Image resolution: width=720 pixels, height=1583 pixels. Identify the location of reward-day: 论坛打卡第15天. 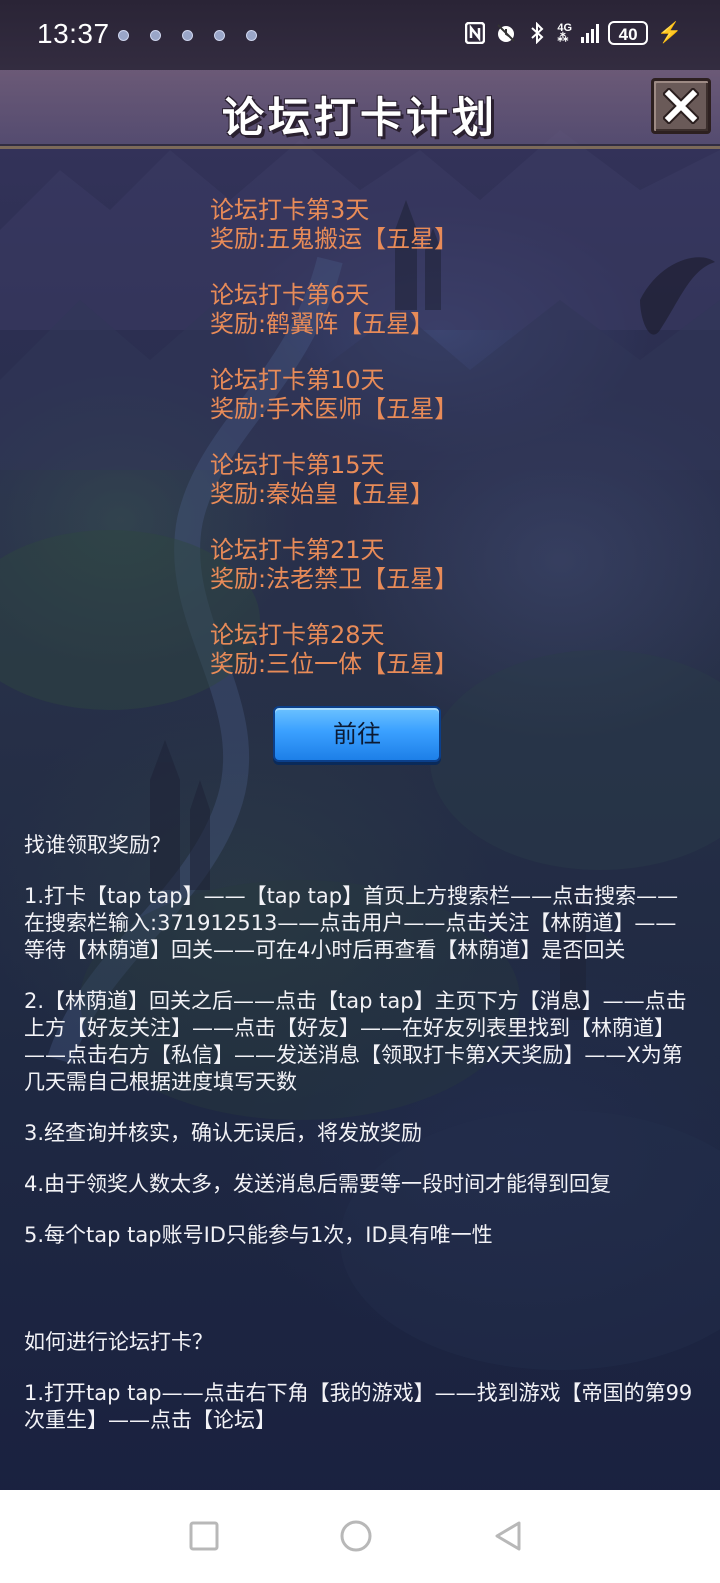
(297, 465).